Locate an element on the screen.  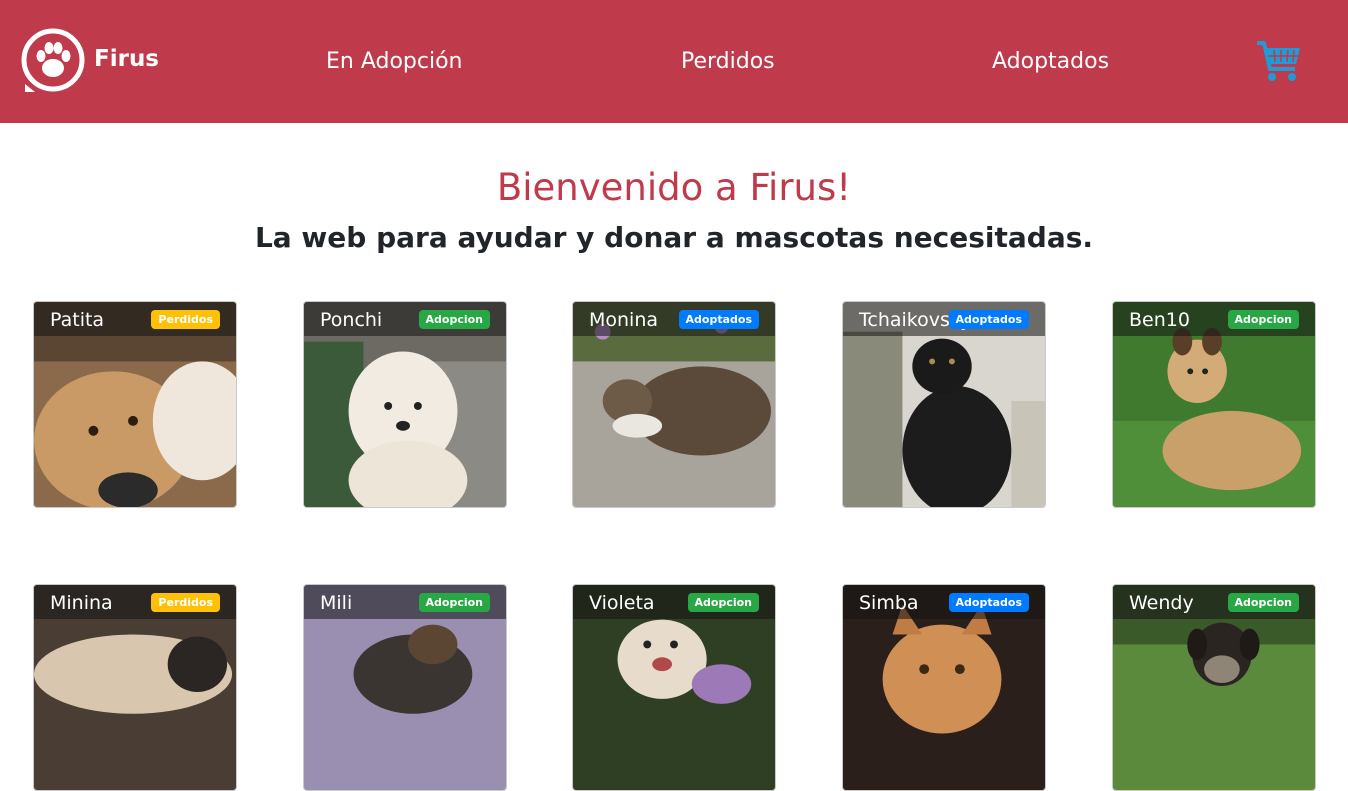
pet-card: Mili Adopcion is located at coordinates (405, 687).